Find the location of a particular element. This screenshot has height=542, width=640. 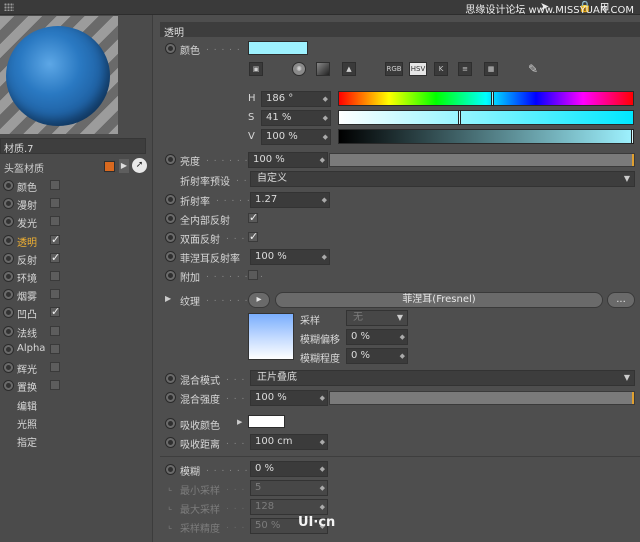

channel-item: 漫射 is located at coordinates (75, 204).